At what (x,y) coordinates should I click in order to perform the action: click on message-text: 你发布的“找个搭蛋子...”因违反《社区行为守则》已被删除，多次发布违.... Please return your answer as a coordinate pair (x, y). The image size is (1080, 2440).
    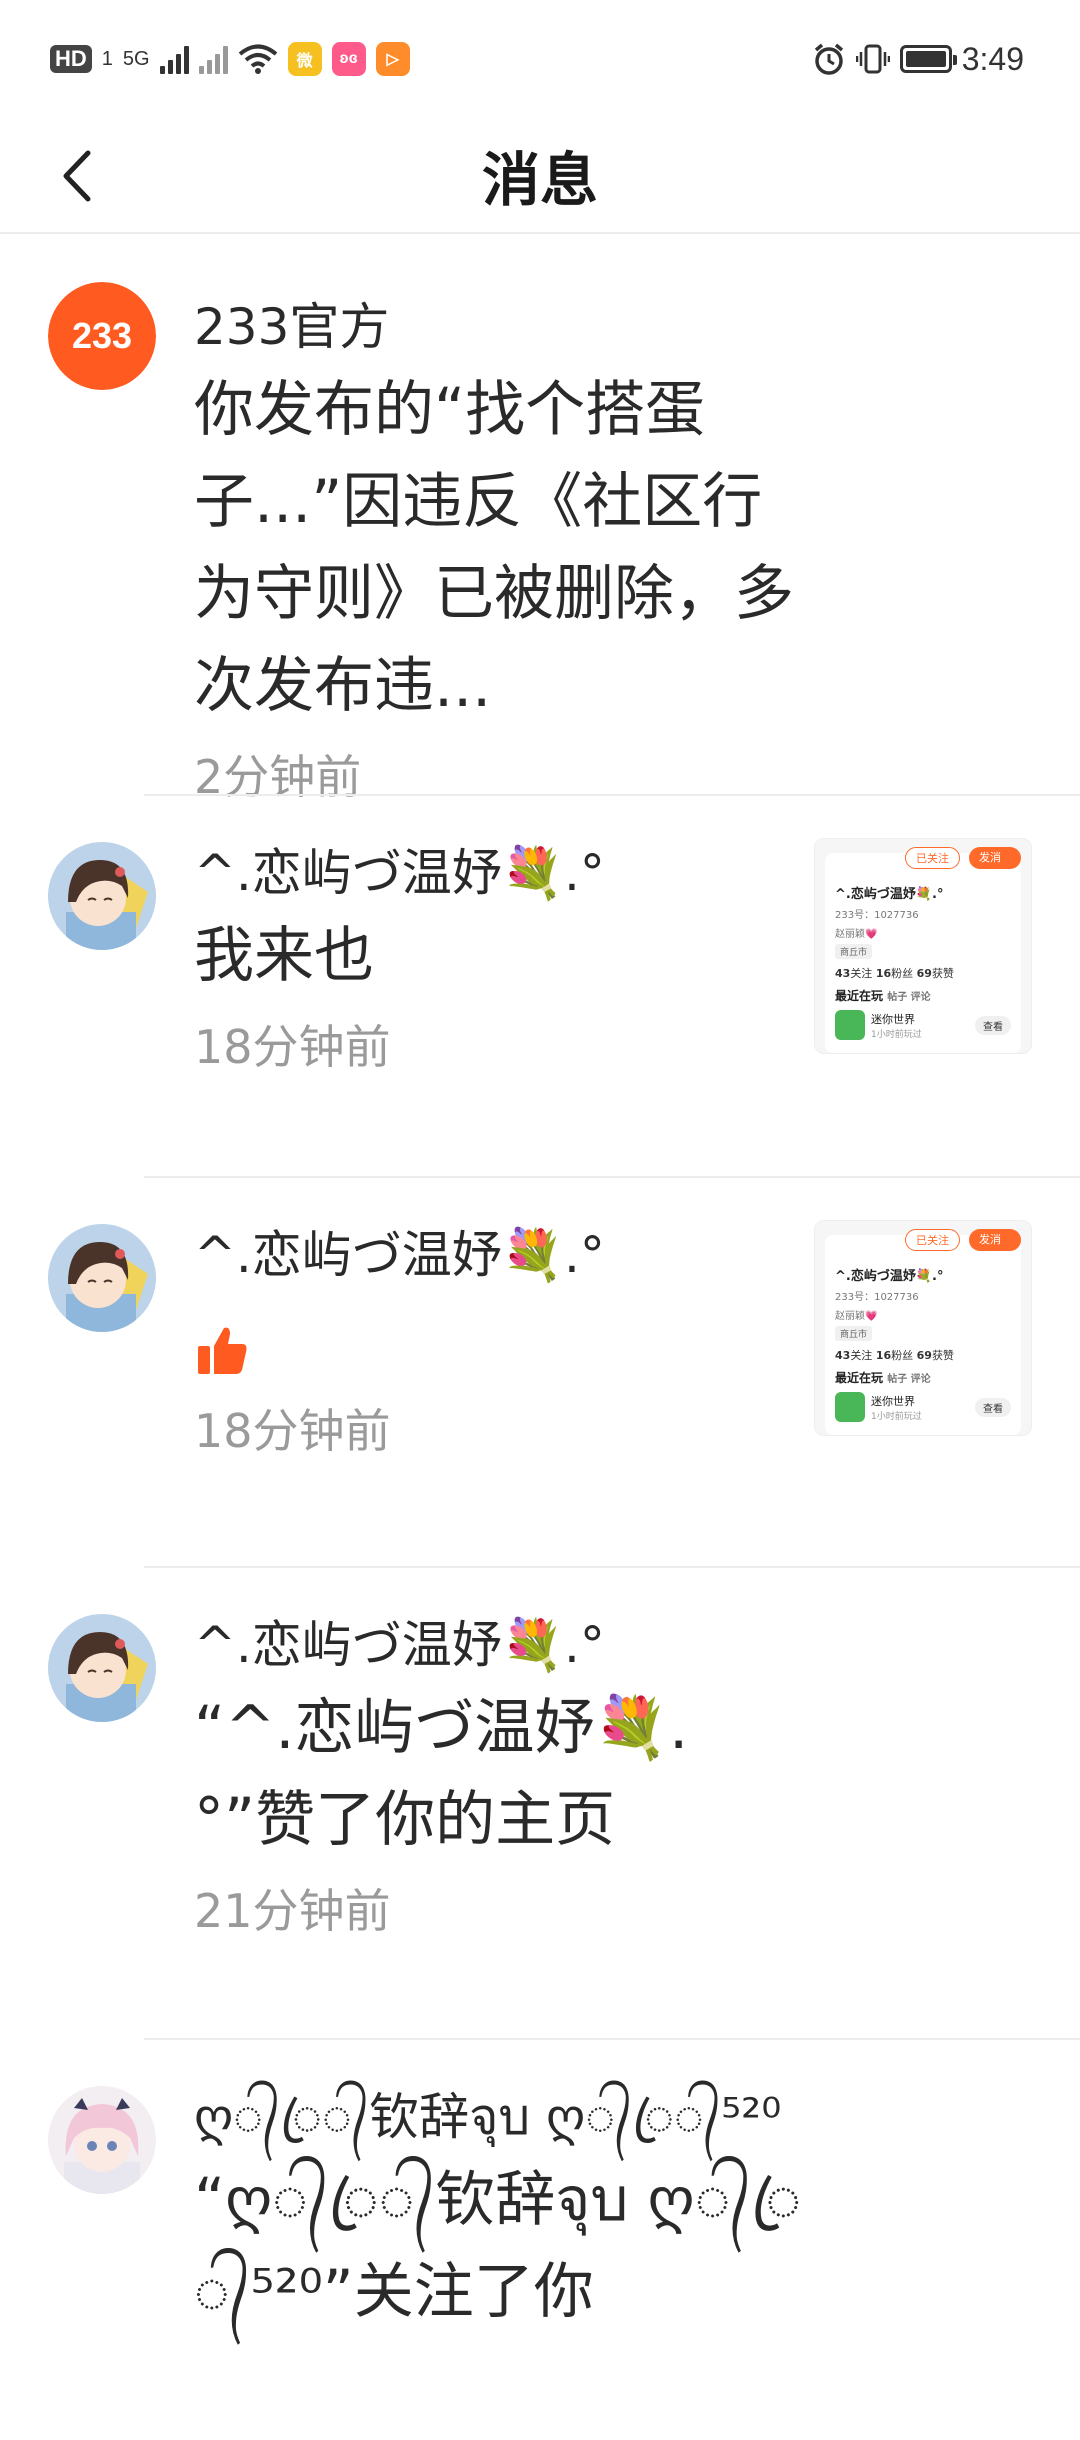
    Looking at the image, I should click on (494, 548).